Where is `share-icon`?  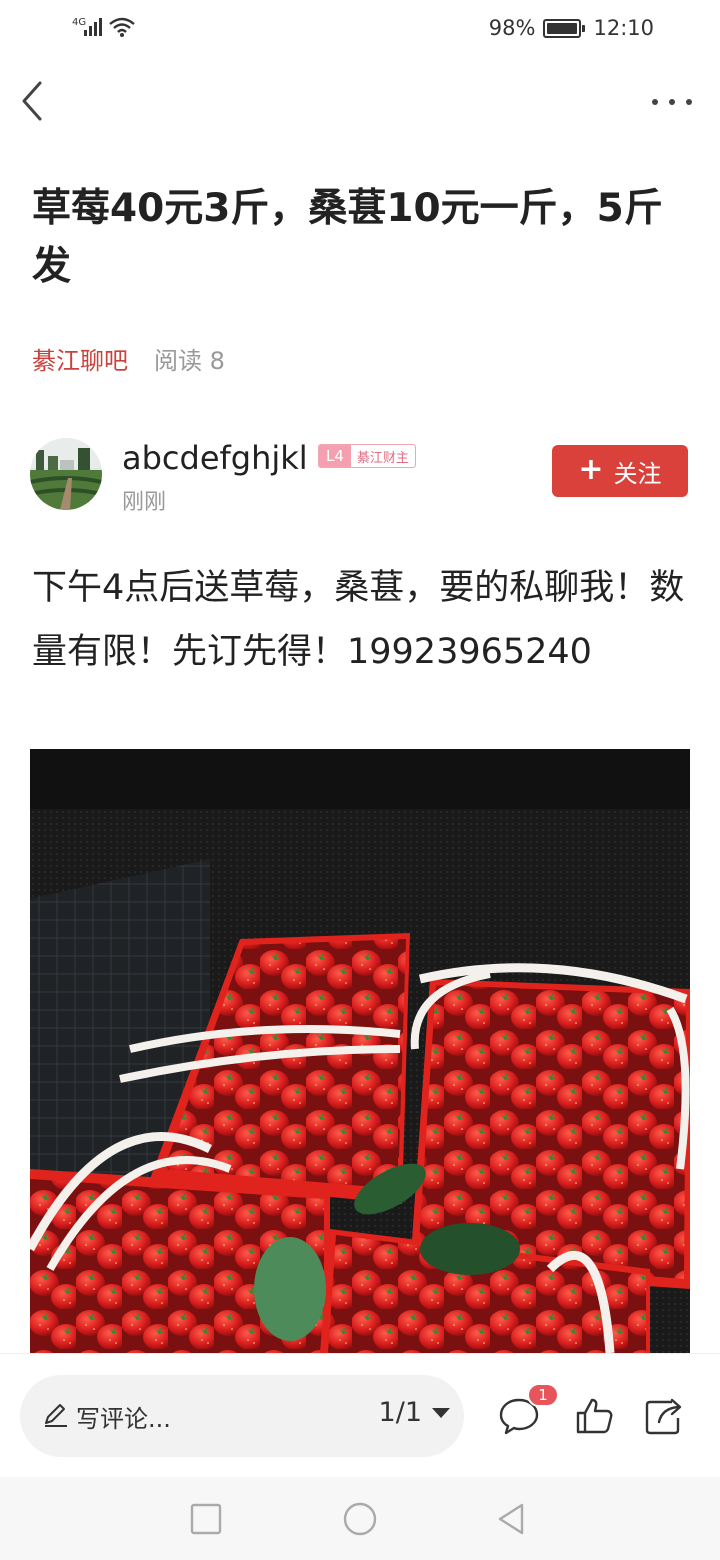
share-icon is located at coordinates (663, 1416).